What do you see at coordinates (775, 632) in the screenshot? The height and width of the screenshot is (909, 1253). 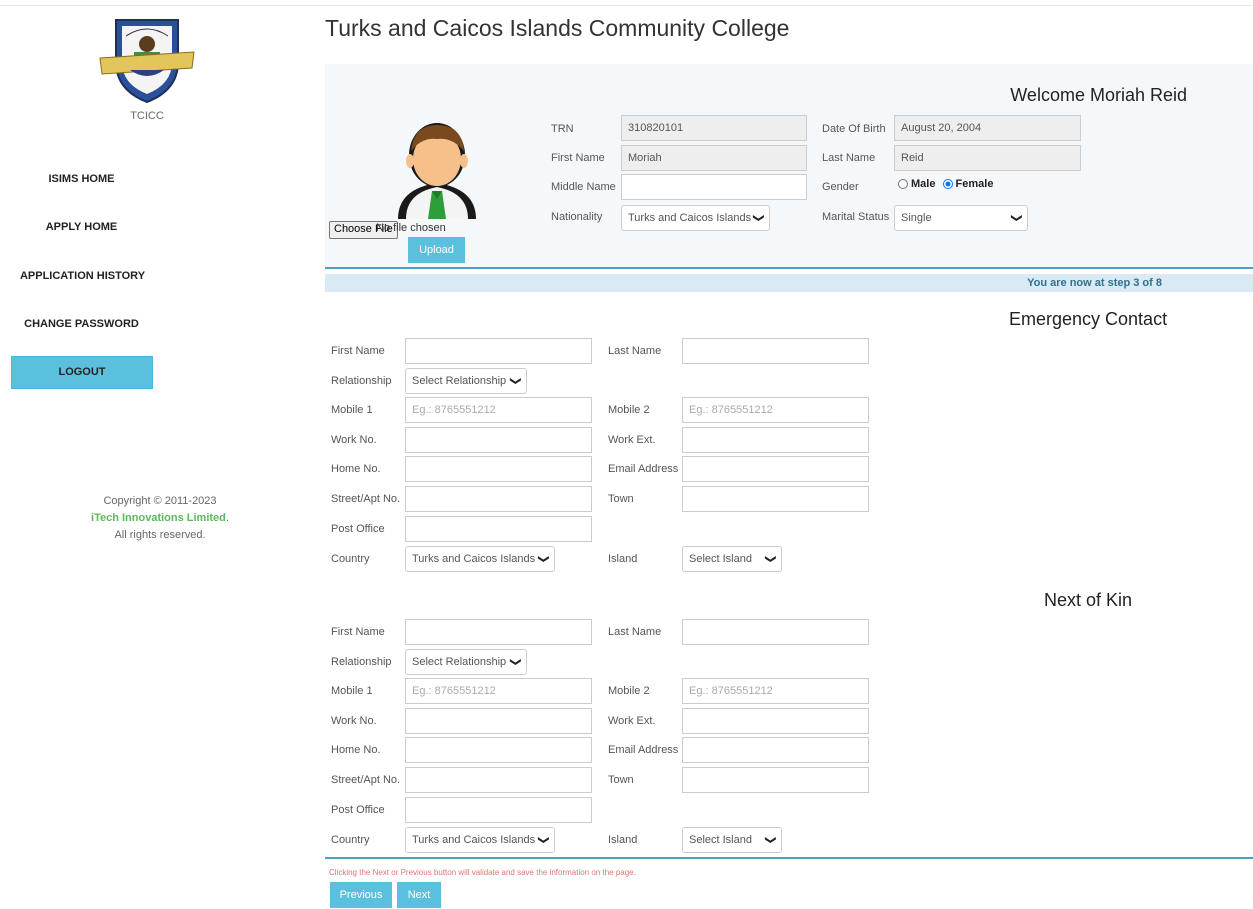 I see `nok-last-name-field` at bounding box center [775, 632].